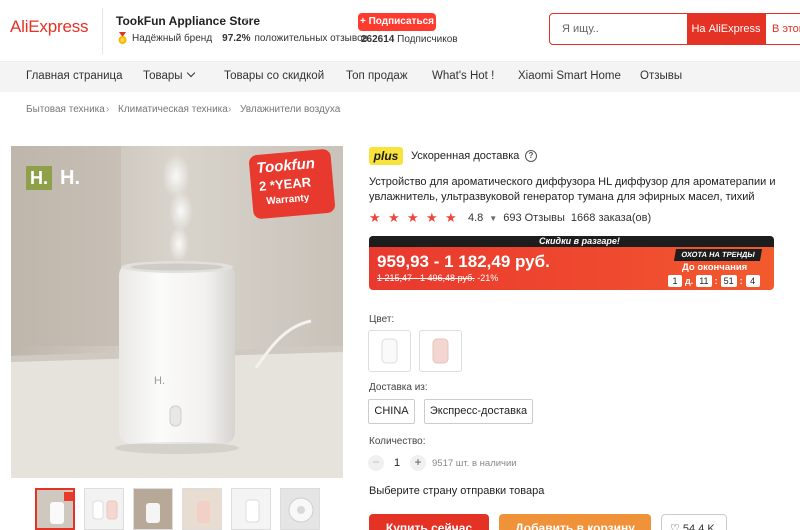 The image size is (800, 530). Describe the element at coordinates (579, 241) in the screenshot. I see `sale-banner-text: Скидки в разгаре!` at that location.